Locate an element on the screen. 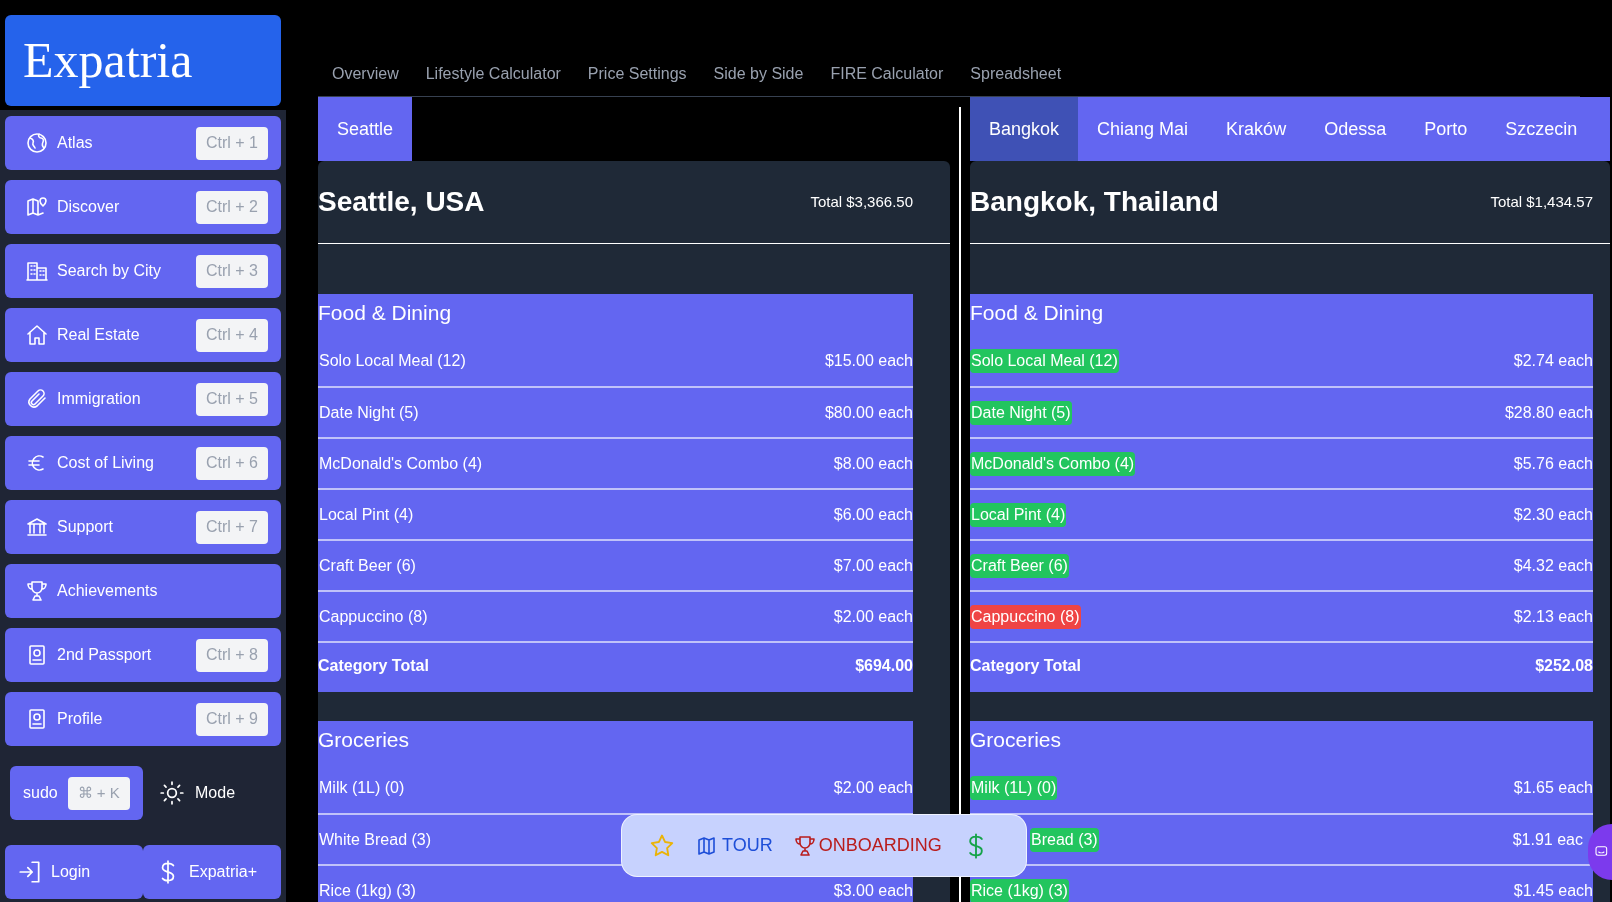 Image resolution: width=1612 pixels, height=902 pixels. city-title: Seattle, USA is located at coordinates (401, 202).